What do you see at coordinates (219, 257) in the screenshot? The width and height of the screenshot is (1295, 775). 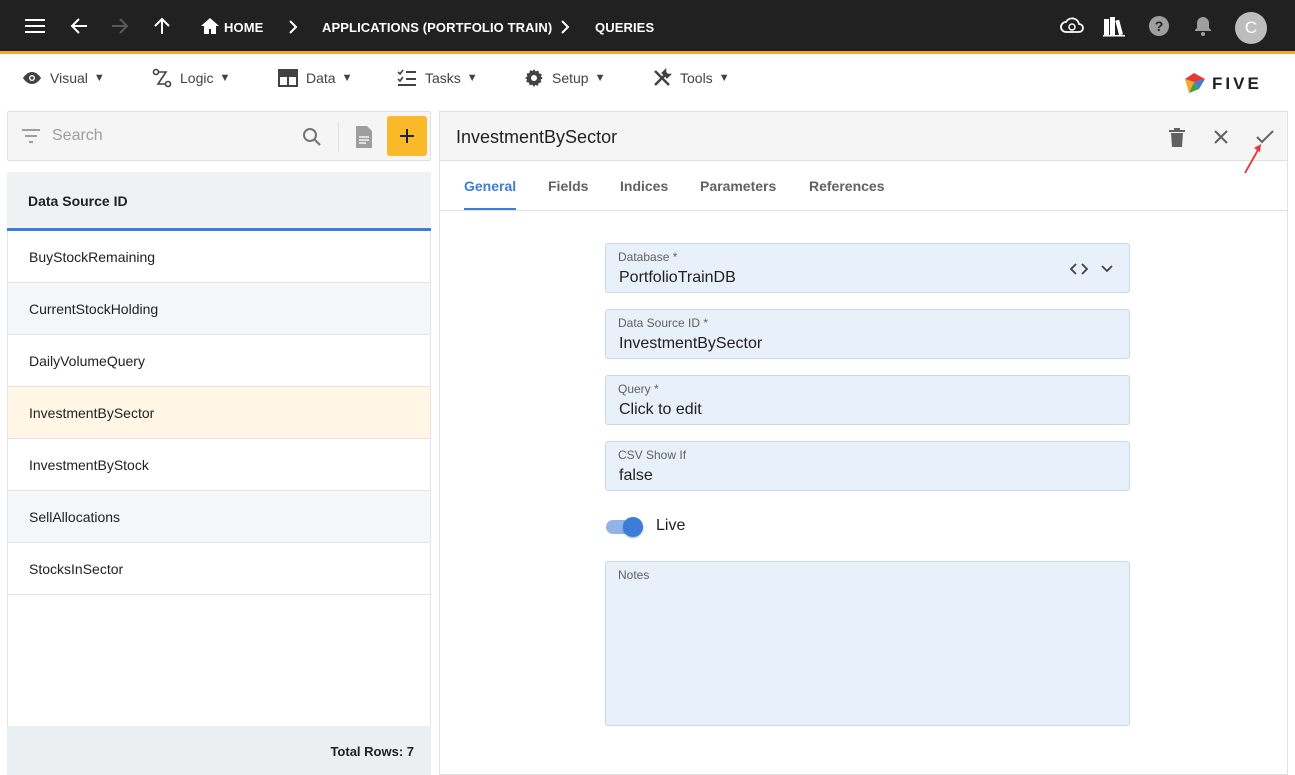 I see `list-item: BuyStockRemaining` at bounding box center [219, 257].